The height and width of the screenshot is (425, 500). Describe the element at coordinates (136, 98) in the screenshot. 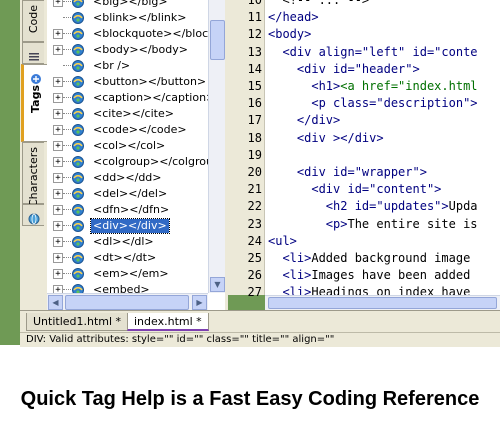

I see `tree-item: + <caption></caption>` at that location.